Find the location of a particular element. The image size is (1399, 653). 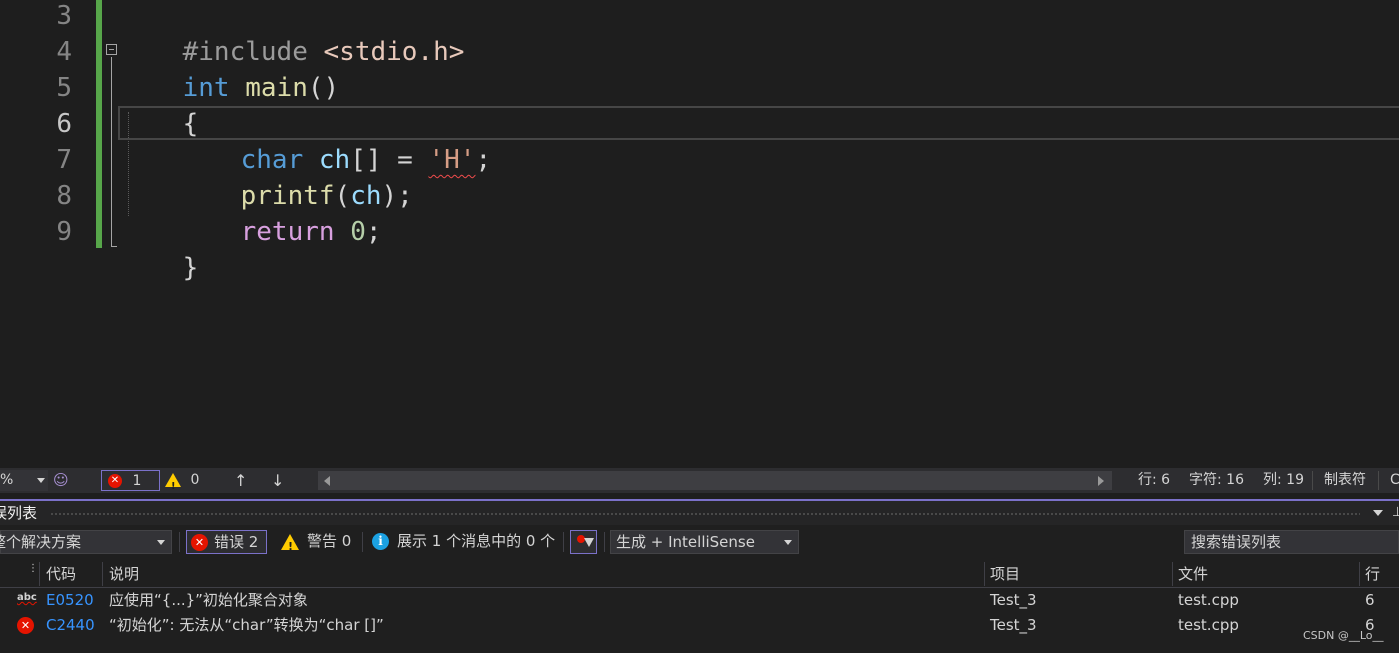

row-indicator: 行: 6 is located at coordinates (1154, 480).